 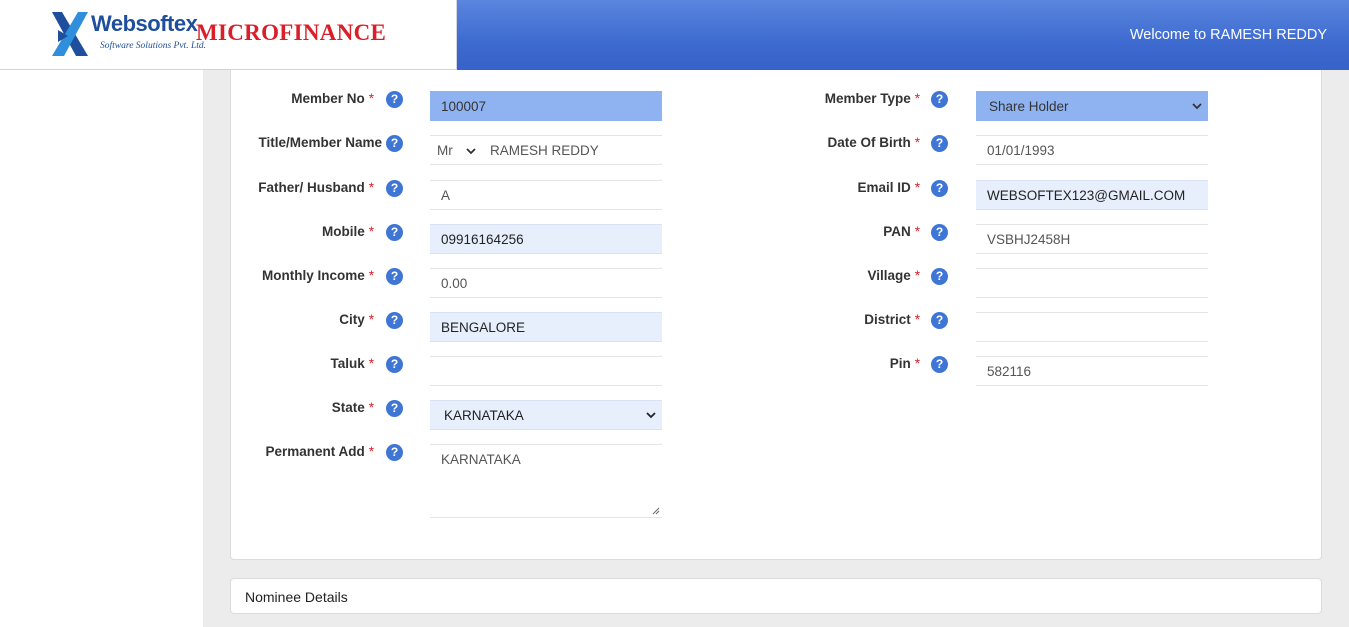 What do you see at coordinates (893, 275) in the screenshot?
I see `village-label: Village *` at bounding box center [893, 275].